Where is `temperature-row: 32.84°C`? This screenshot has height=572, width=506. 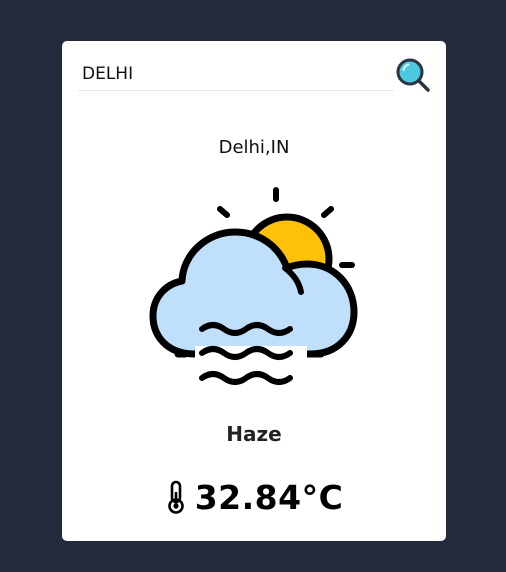 temperature-row: 32.84°C is located at coordinates (254, 497).